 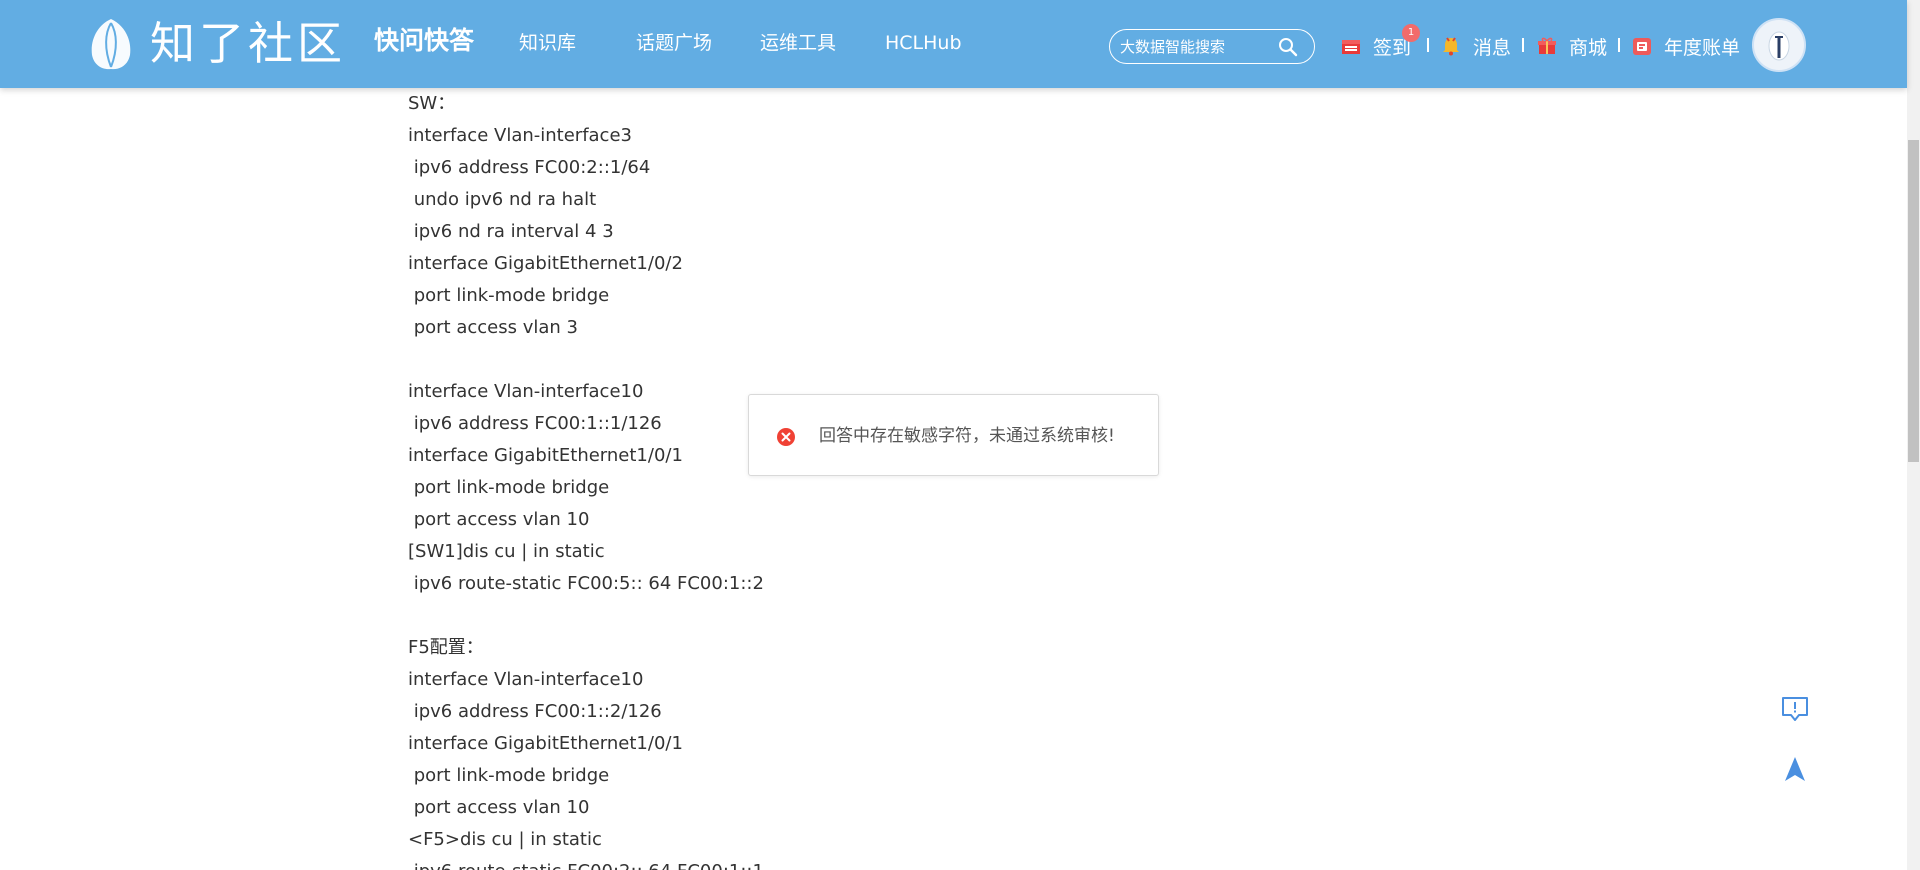 I want to click on user-avatar-icon, so click(x=1779, y=45).